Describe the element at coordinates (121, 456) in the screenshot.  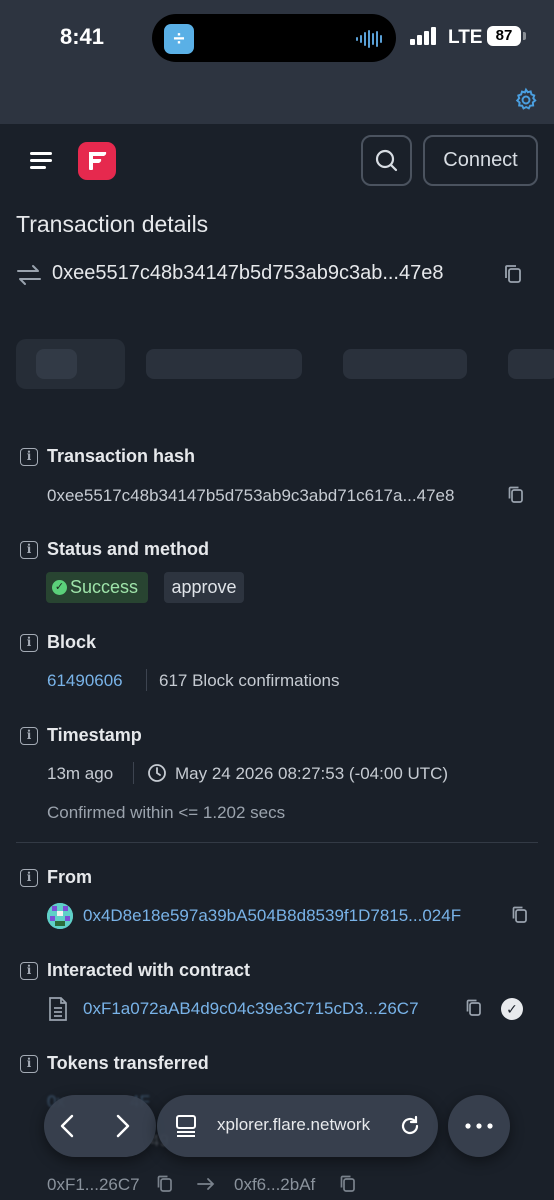
I see `tx-hash-label: Transaction hash` at that location.